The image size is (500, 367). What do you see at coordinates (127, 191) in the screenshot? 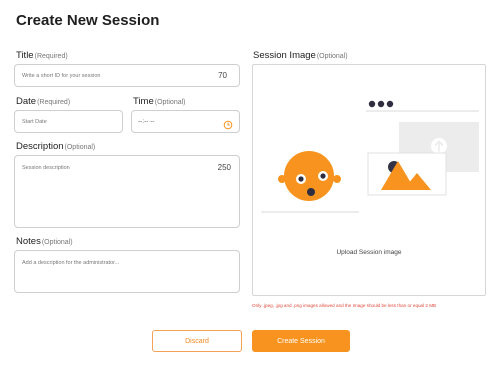
I see `description-textarea: Session description 250` at bounding box center [127, 191].